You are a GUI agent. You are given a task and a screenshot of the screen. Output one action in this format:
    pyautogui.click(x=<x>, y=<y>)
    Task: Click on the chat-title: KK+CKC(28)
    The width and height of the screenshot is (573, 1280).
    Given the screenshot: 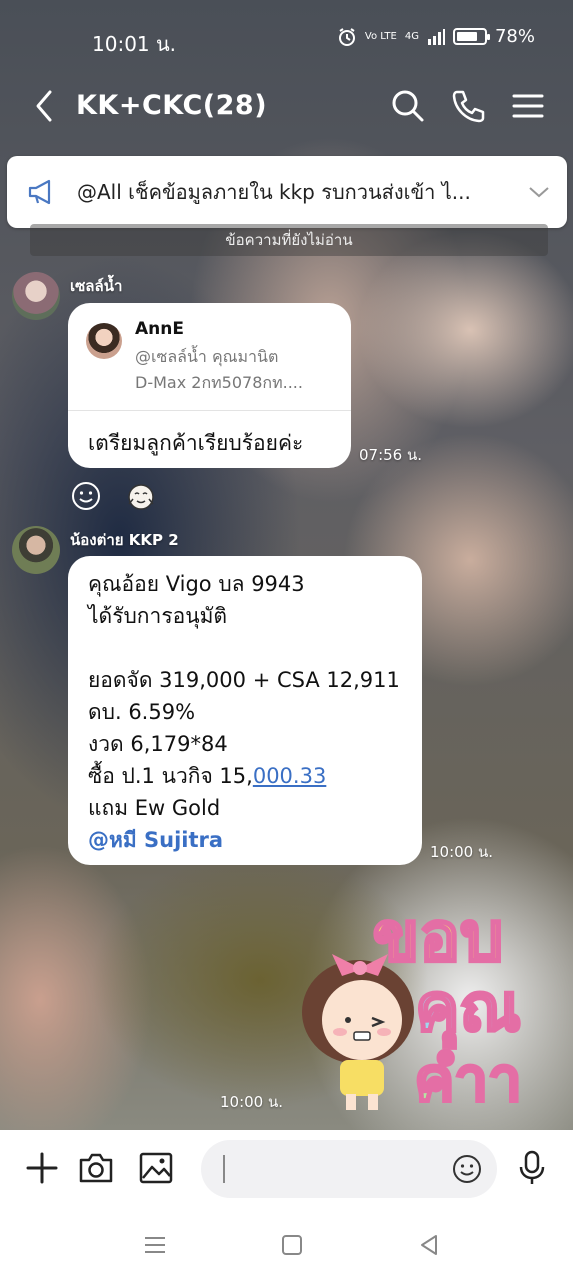 What is the action you would take?
    pyautogui.click(x=171, y=105)
    